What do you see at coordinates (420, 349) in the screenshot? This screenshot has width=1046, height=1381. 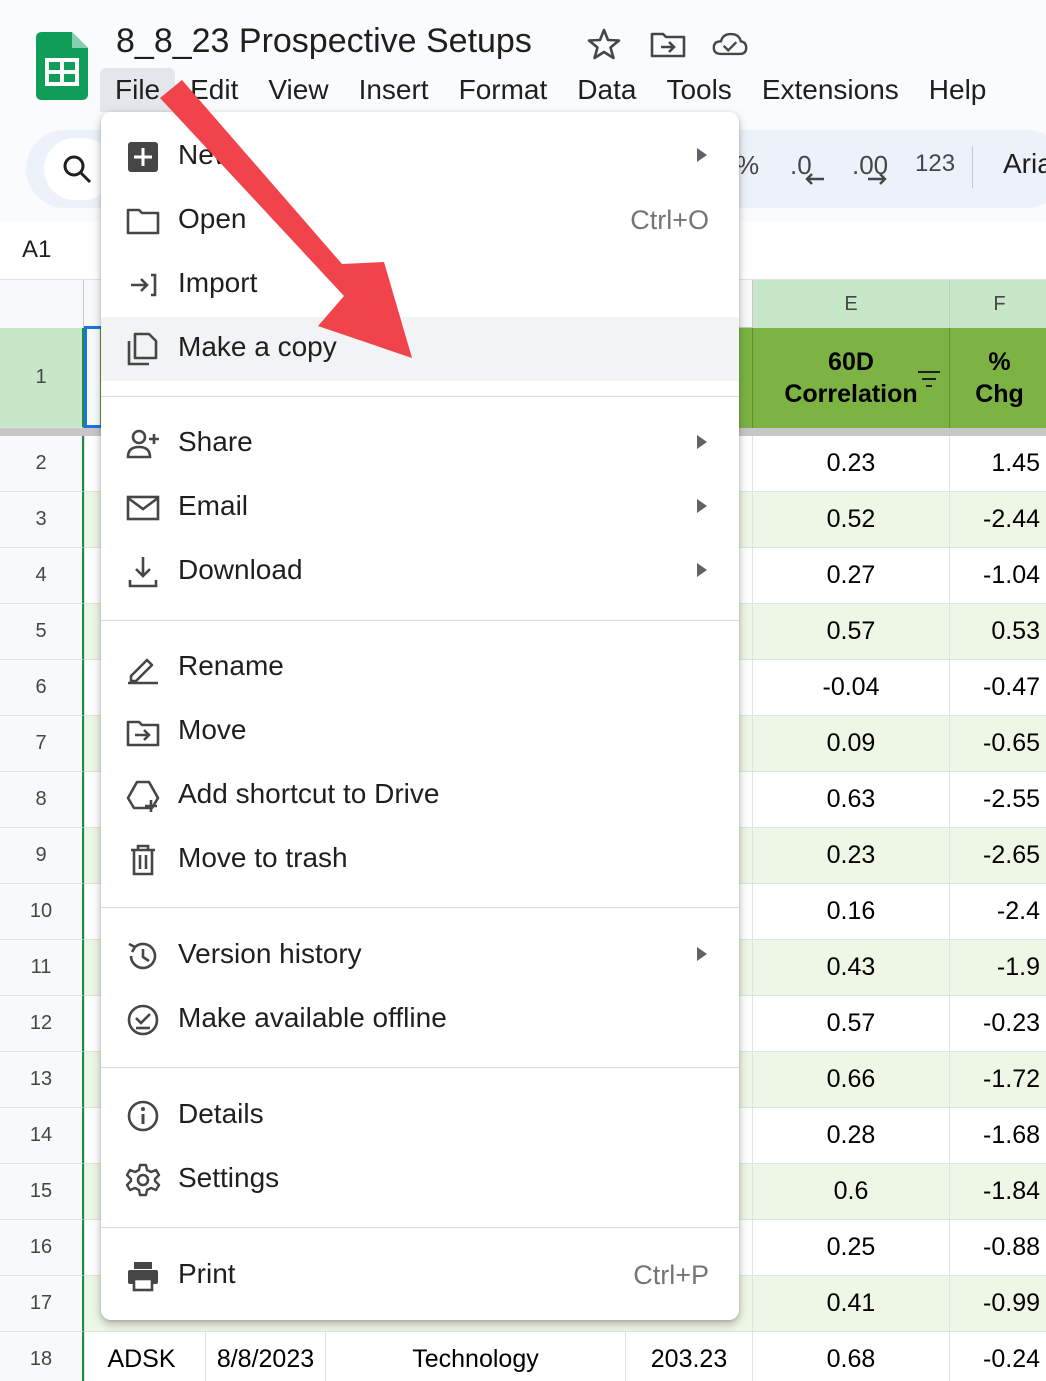 I see `menu-item-make-copy: Make a copy` at bounding box center [420, 349].